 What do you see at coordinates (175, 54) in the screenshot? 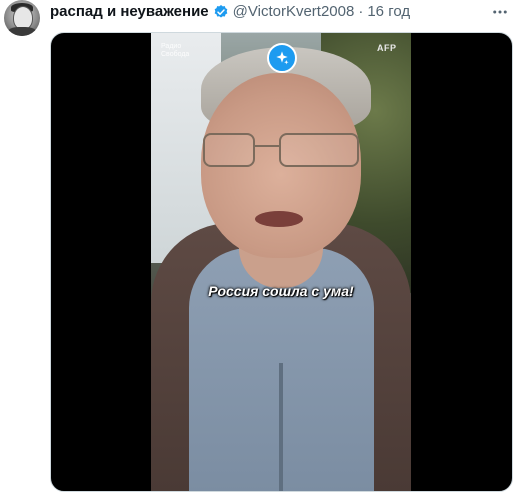
I see `watermark-line-2: Свобода` at bounding box center [175, 54].